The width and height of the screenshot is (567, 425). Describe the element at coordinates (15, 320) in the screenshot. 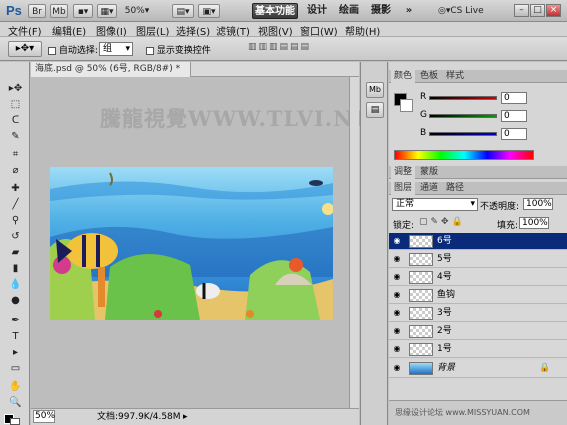

I see `pen-tool-icon: ✒` at that location.